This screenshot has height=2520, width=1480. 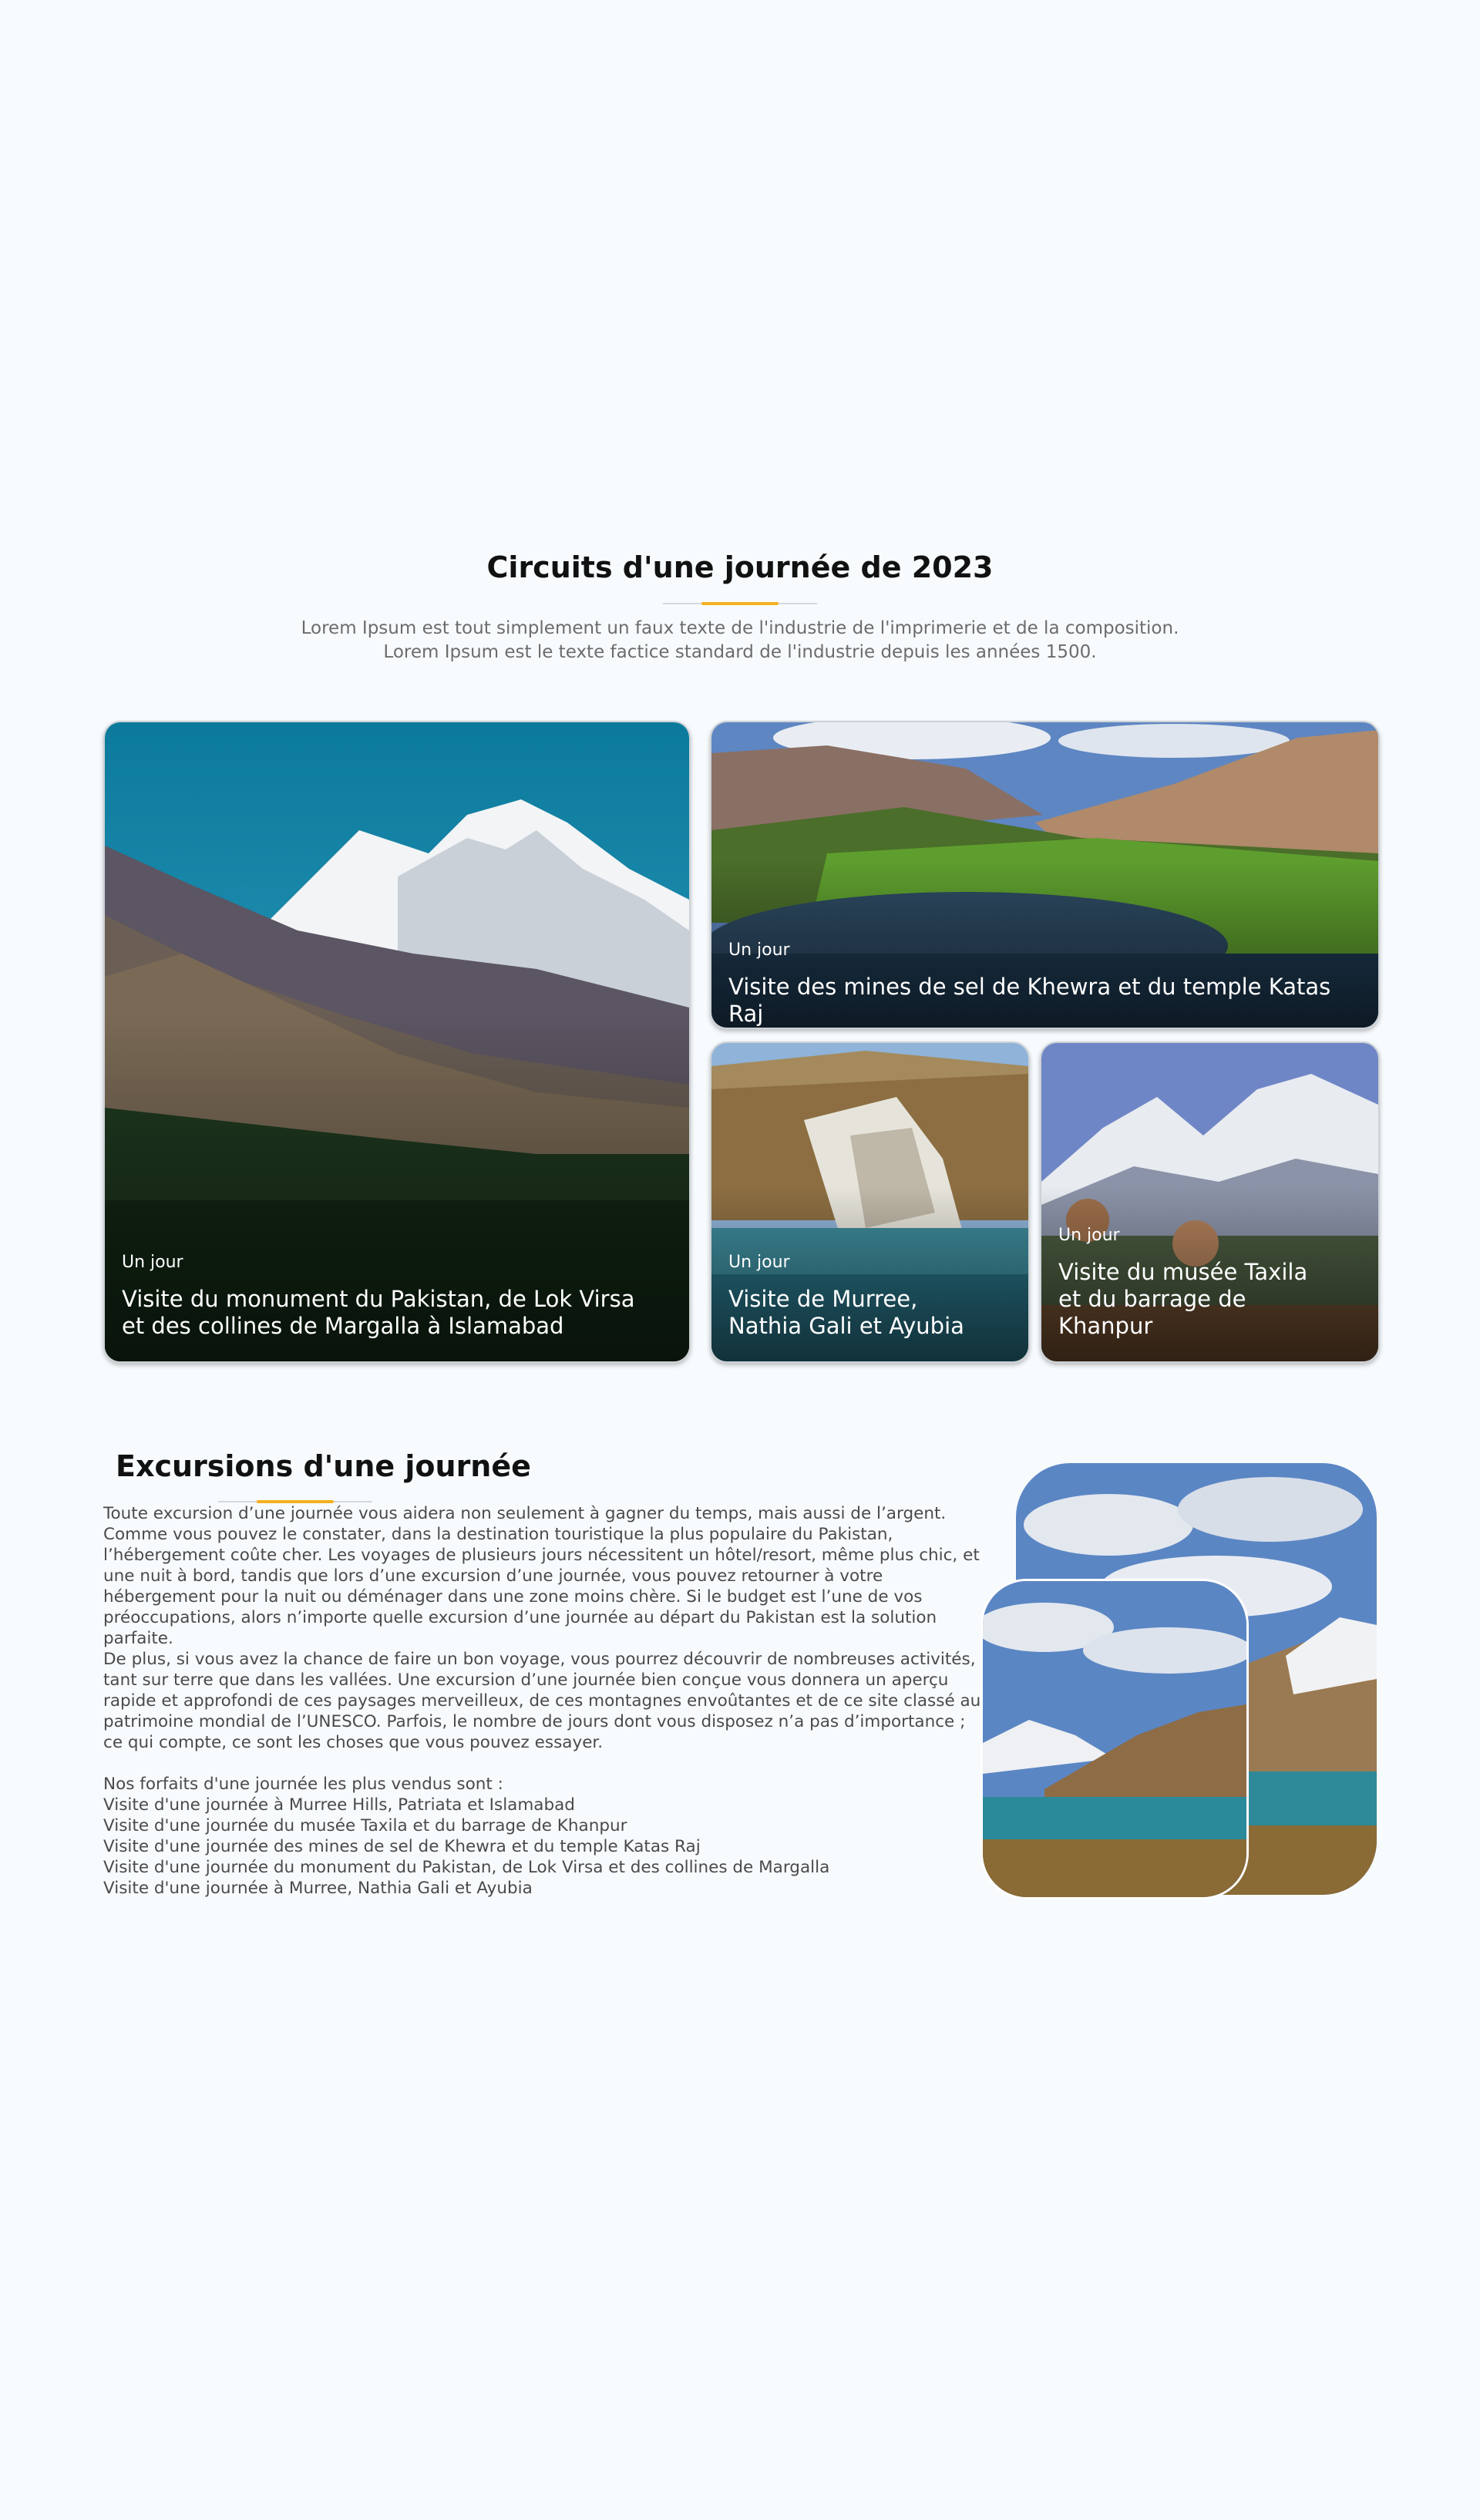 What do you see at coordinates (740, 603) in the screenshot?
I see `circuits-title-underline` at bounding box center [740, 603].